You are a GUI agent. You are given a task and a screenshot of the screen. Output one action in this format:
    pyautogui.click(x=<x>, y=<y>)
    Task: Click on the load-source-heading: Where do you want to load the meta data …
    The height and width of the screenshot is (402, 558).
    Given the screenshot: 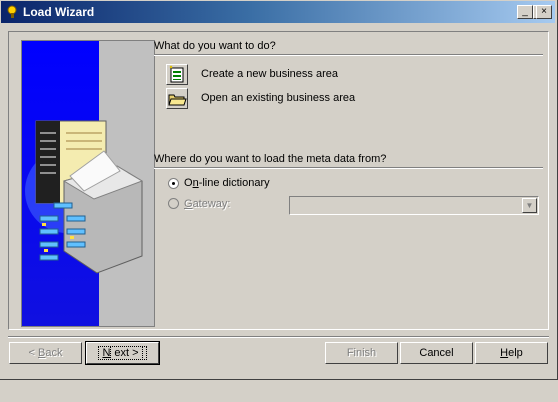 What is the action you would take?
    pyautogui.click(x=270, y=159)
    